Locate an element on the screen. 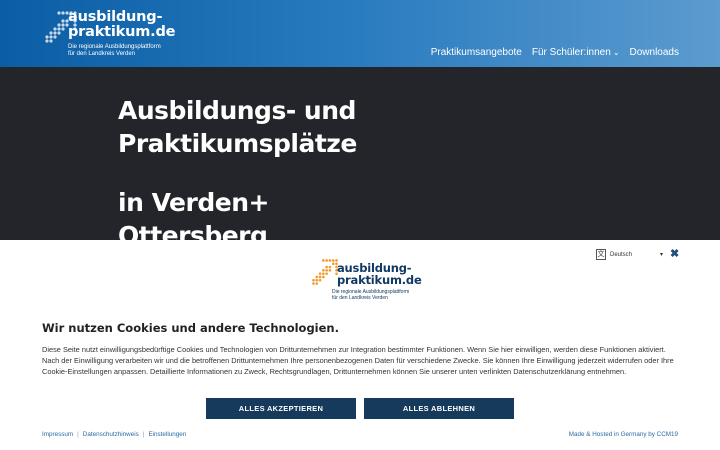 This screenshot has width=720, height=450. nav-item-fuer-schueler-label: Für Schüler:innen is located at coordinates (571, 52).